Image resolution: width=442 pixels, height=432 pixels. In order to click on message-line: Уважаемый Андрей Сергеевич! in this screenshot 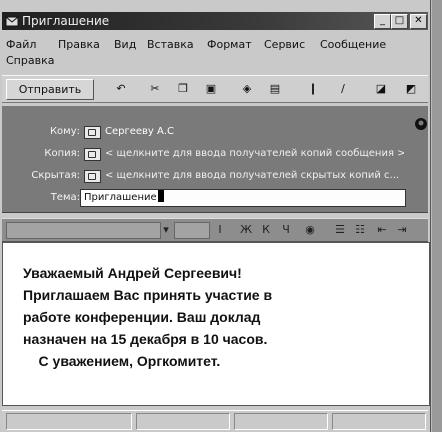, I will do `click(132, 273)`.